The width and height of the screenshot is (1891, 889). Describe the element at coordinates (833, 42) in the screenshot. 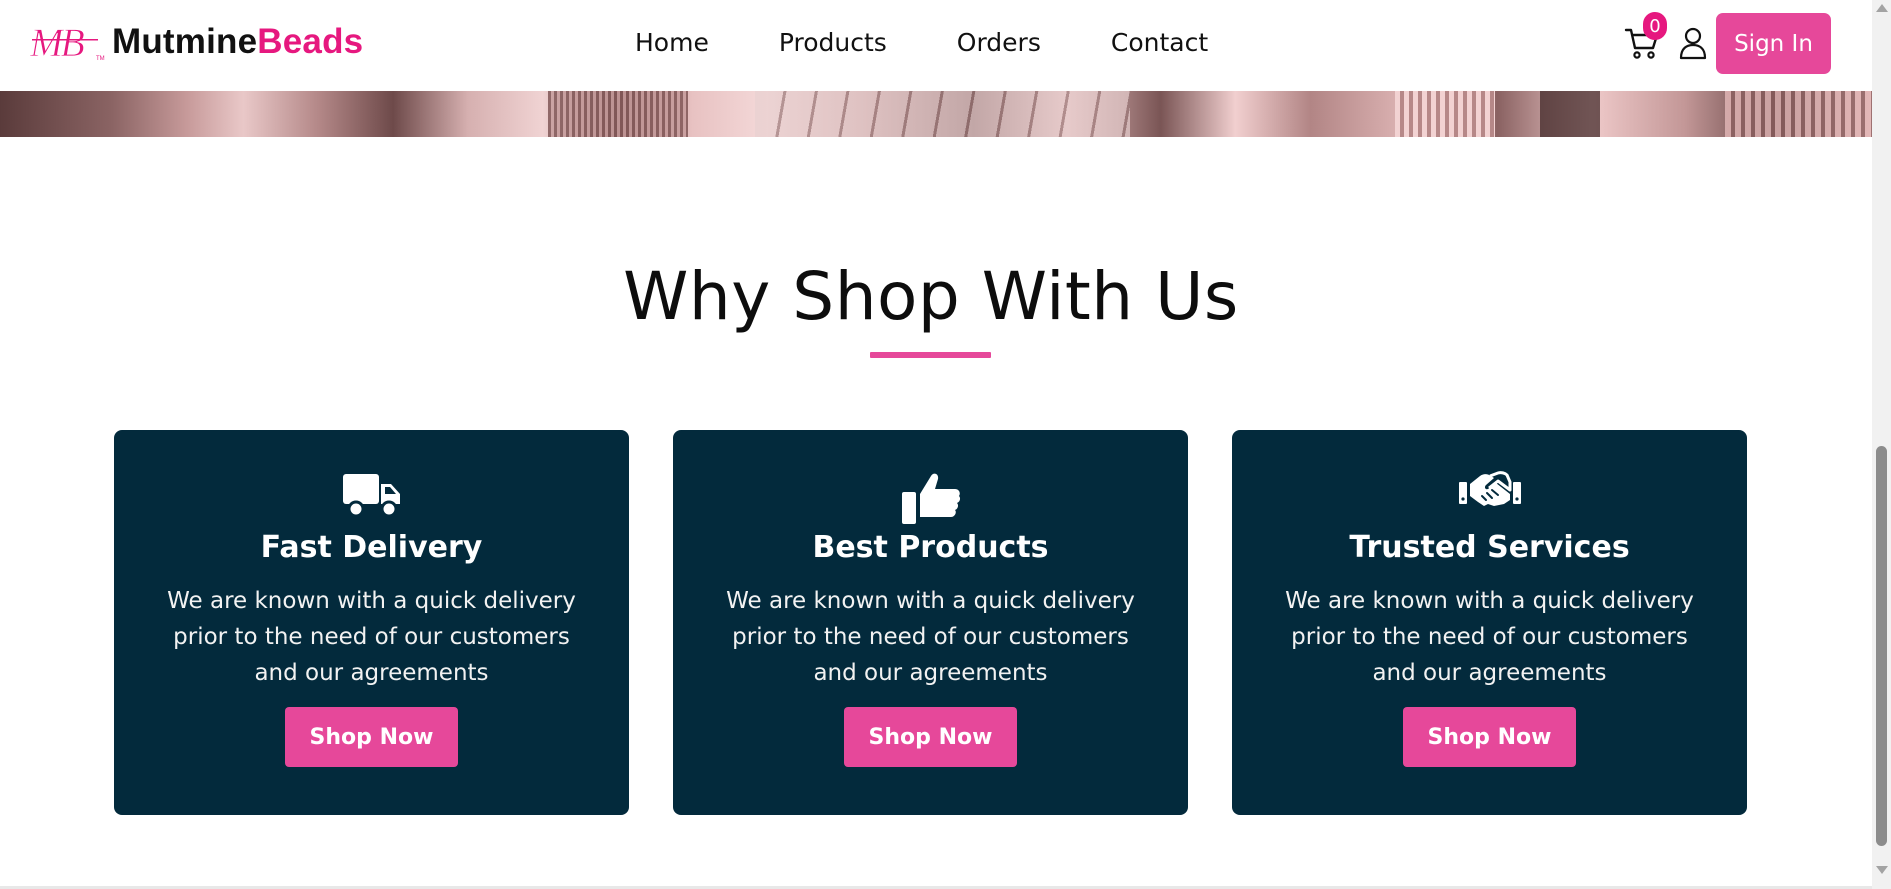

I see `nav-products: Products` at that location.